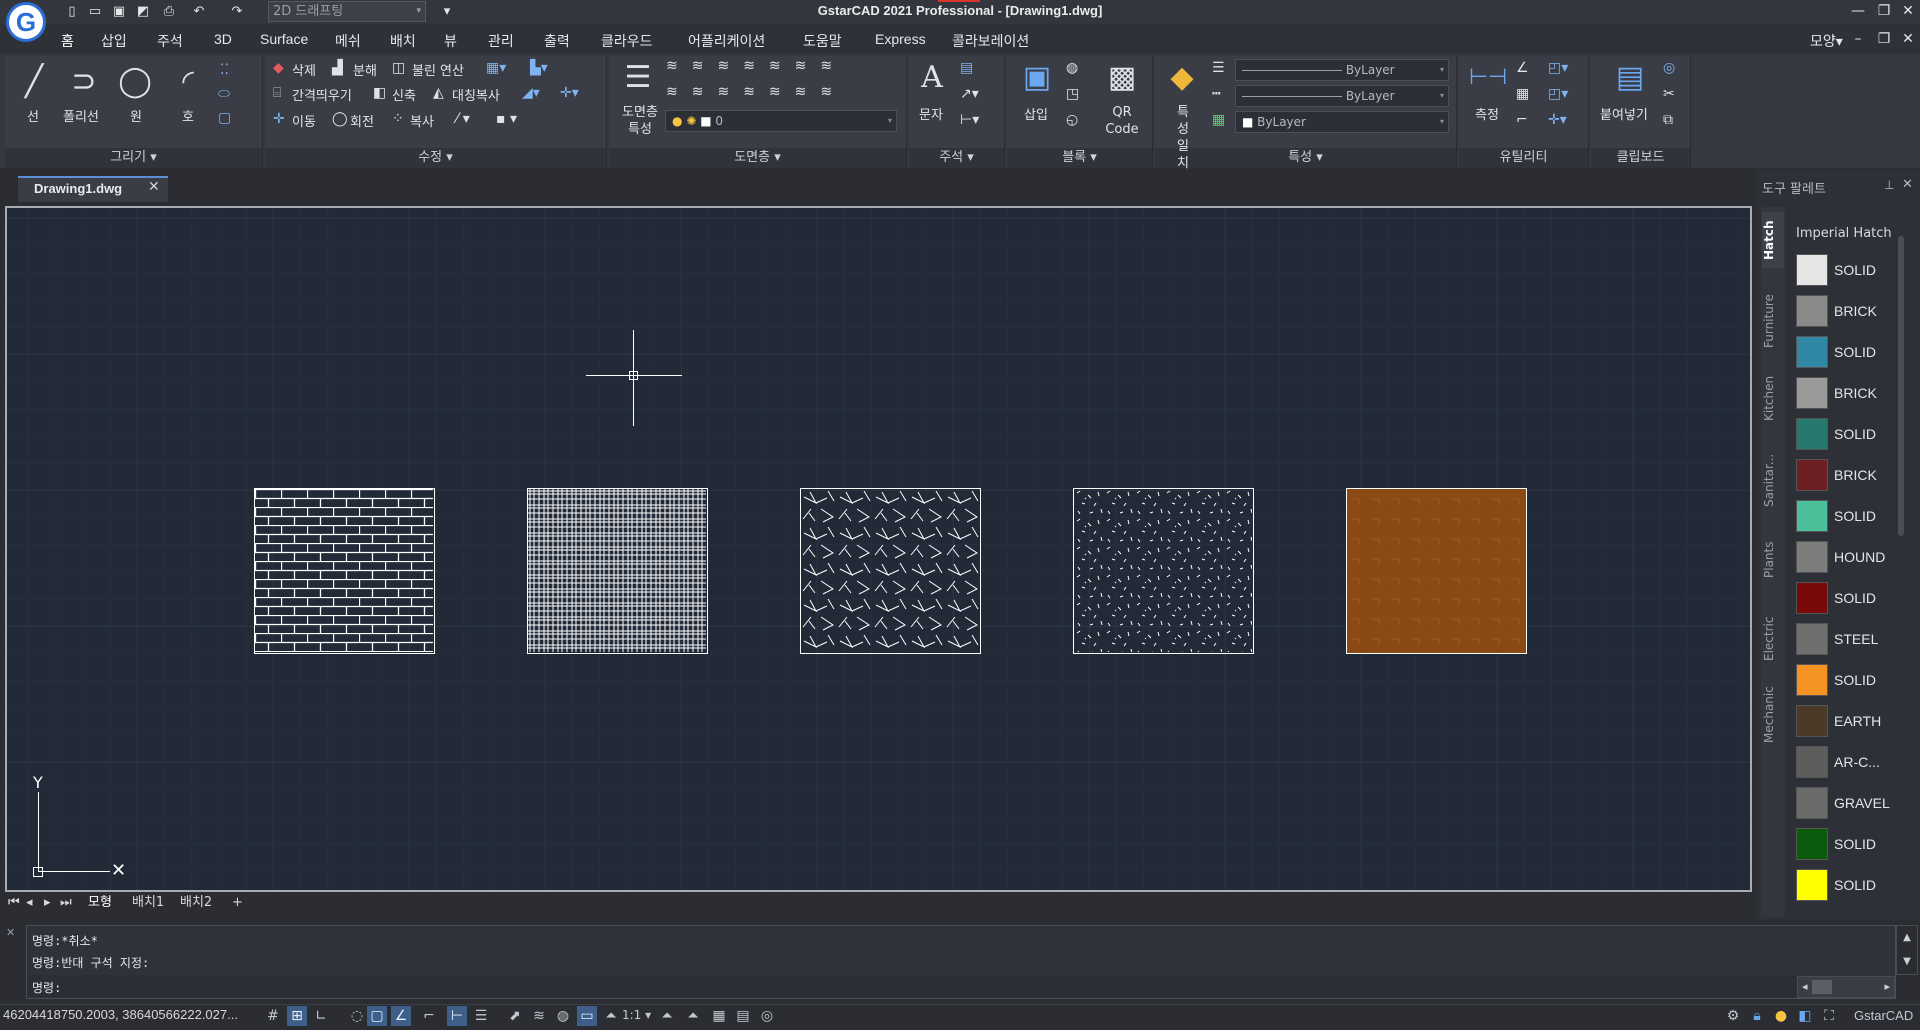  What do you see at coordinates (1829, 1016) in the screenshot?
I see `clean-icon: ⛶` at bounding box center [1829, 1016].